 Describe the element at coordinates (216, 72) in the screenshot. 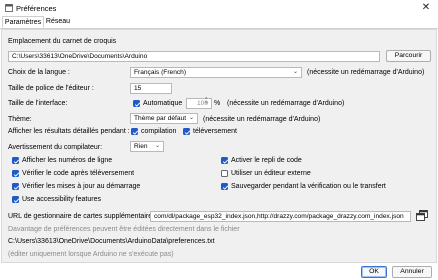

I see `language-select: Français (French) ⌄` at that location.